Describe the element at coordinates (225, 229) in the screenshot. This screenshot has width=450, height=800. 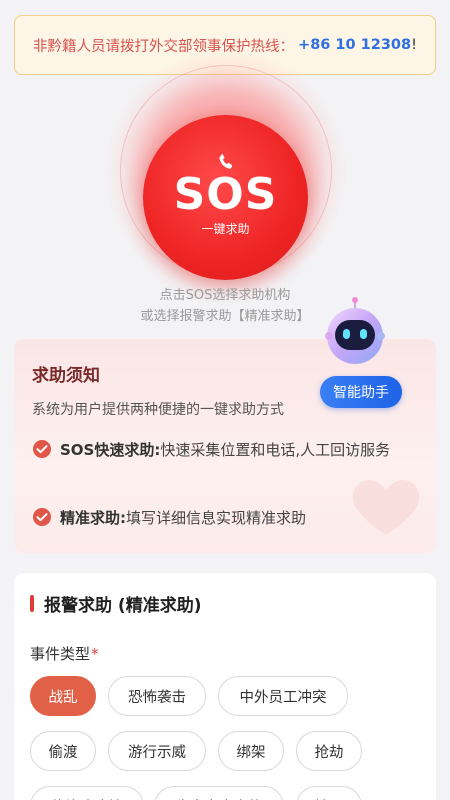
I see `sos-sublabel: 一键求助` at that location.